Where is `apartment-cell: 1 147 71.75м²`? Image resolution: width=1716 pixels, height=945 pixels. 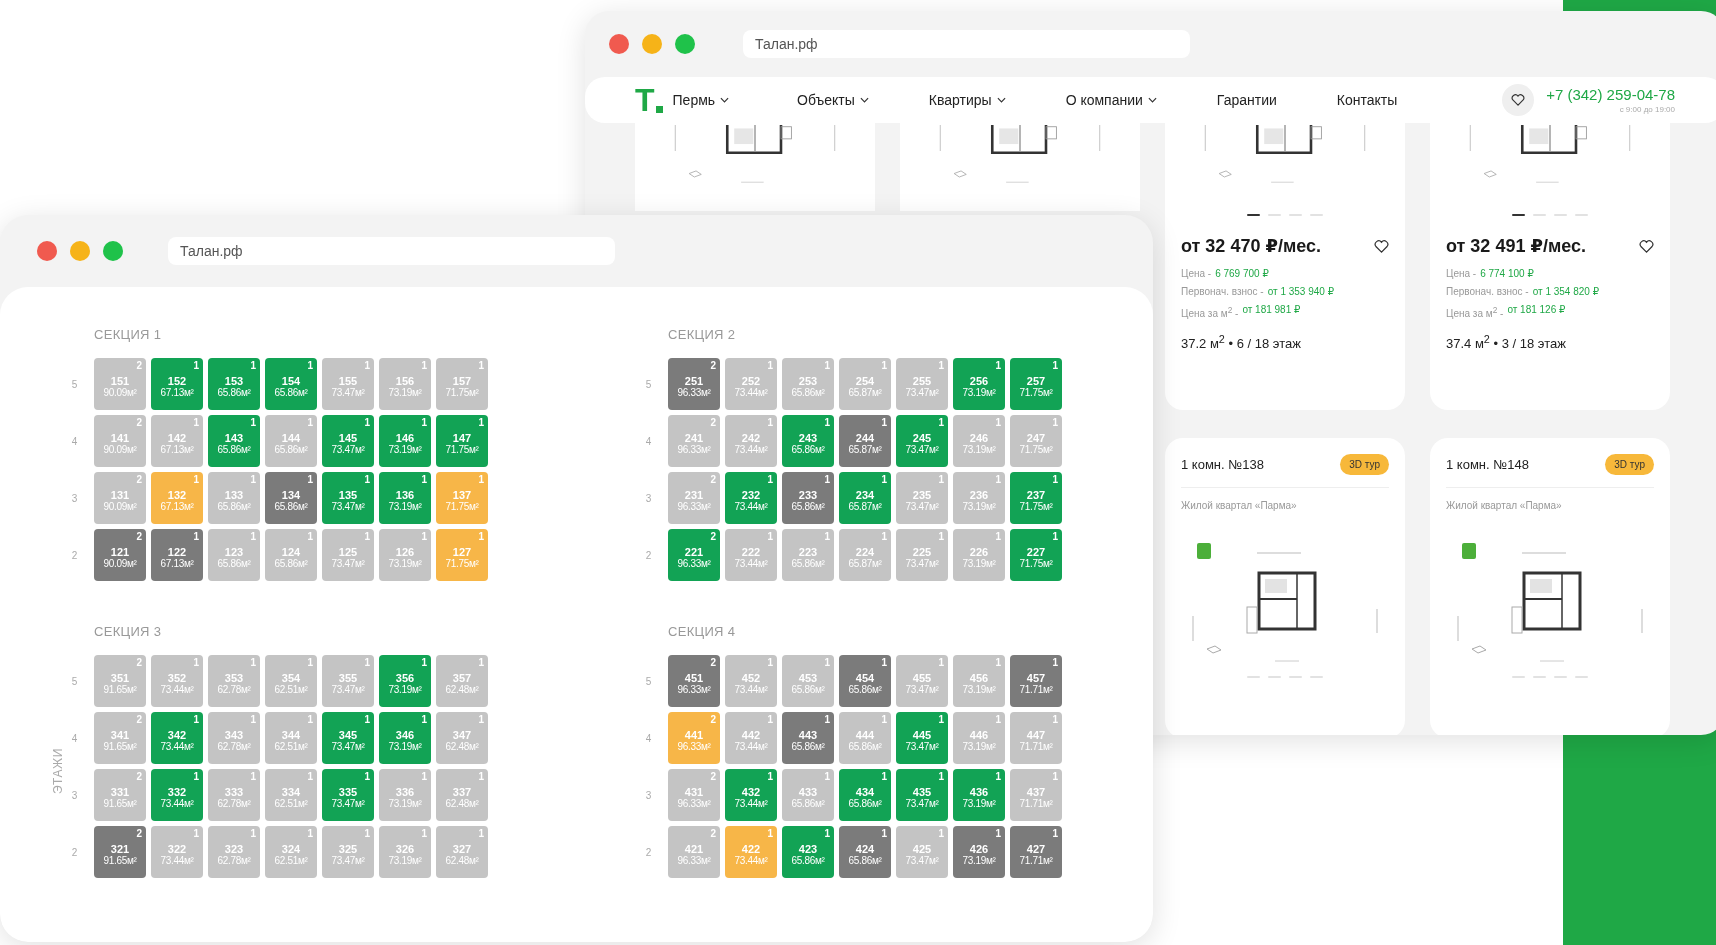 apartment-cell: 1 147 71.75м² is located at coordinates (462, 441).